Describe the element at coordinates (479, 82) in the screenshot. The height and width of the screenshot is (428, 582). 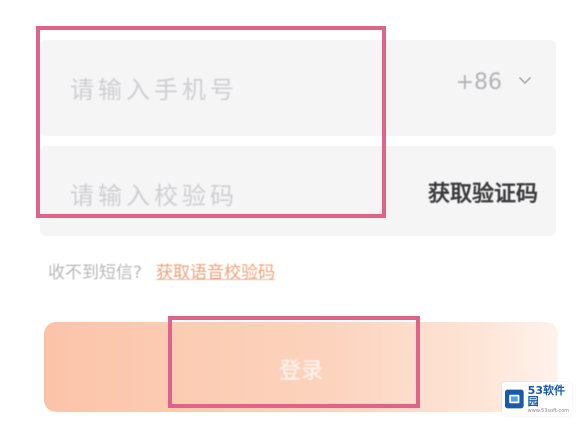
I see `country-code-selector: +86` at that location.